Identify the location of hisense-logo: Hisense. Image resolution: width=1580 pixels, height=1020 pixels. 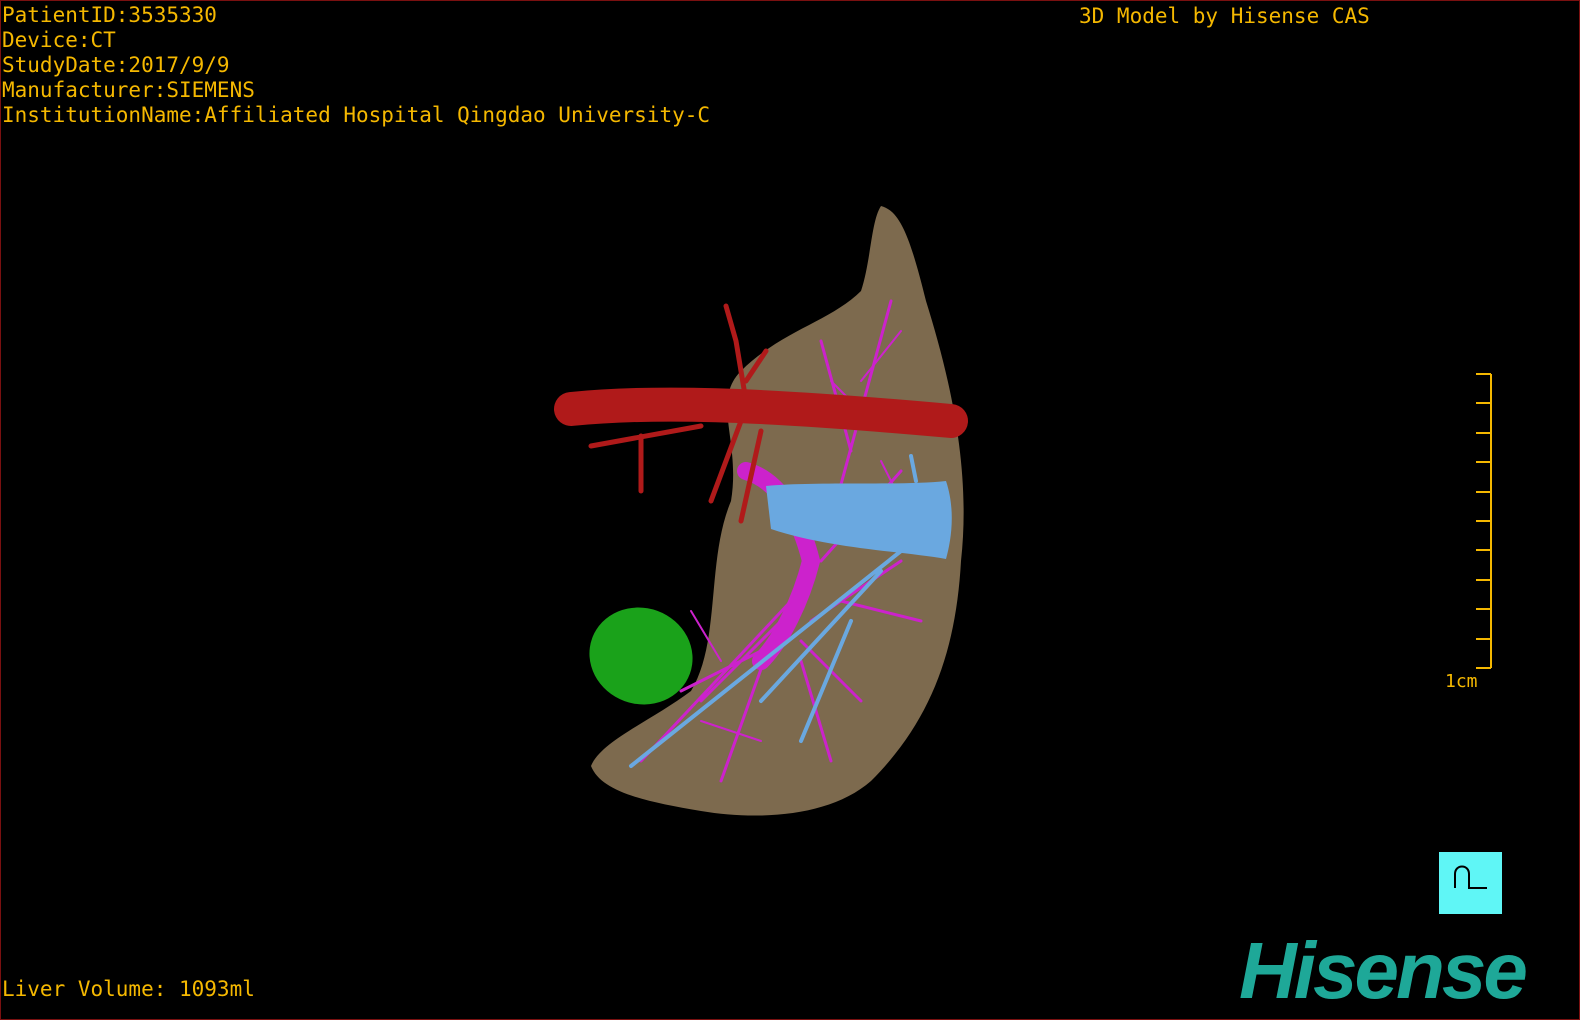
(1383, 970).